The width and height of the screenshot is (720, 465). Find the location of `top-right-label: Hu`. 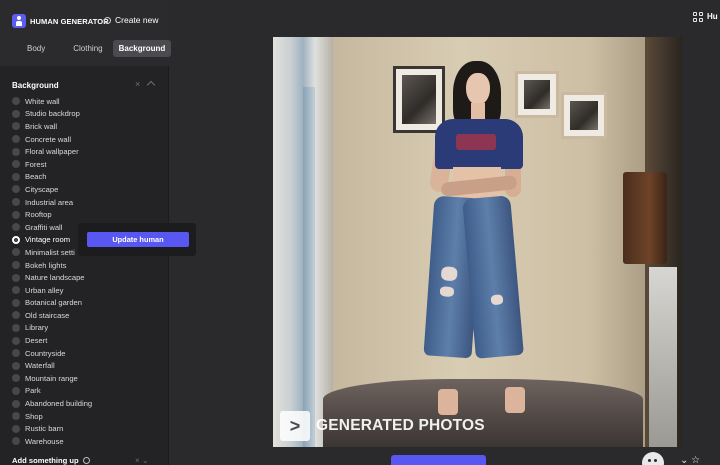

top-right-label: Hu is located at coordinates (712, 16).